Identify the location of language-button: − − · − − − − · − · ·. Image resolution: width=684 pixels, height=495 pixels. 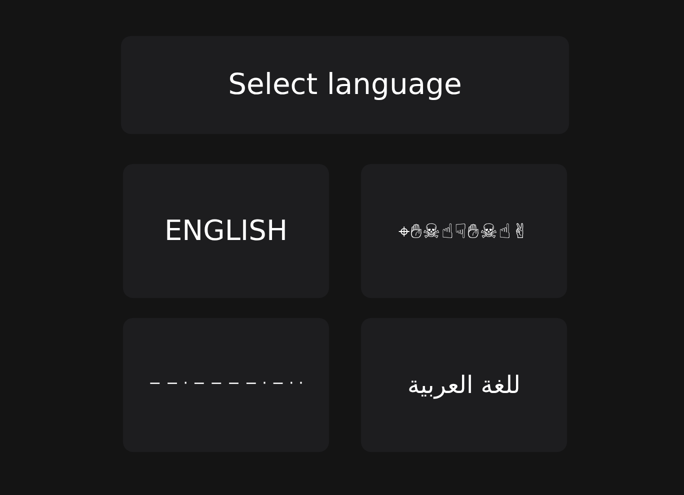
(226, 385).